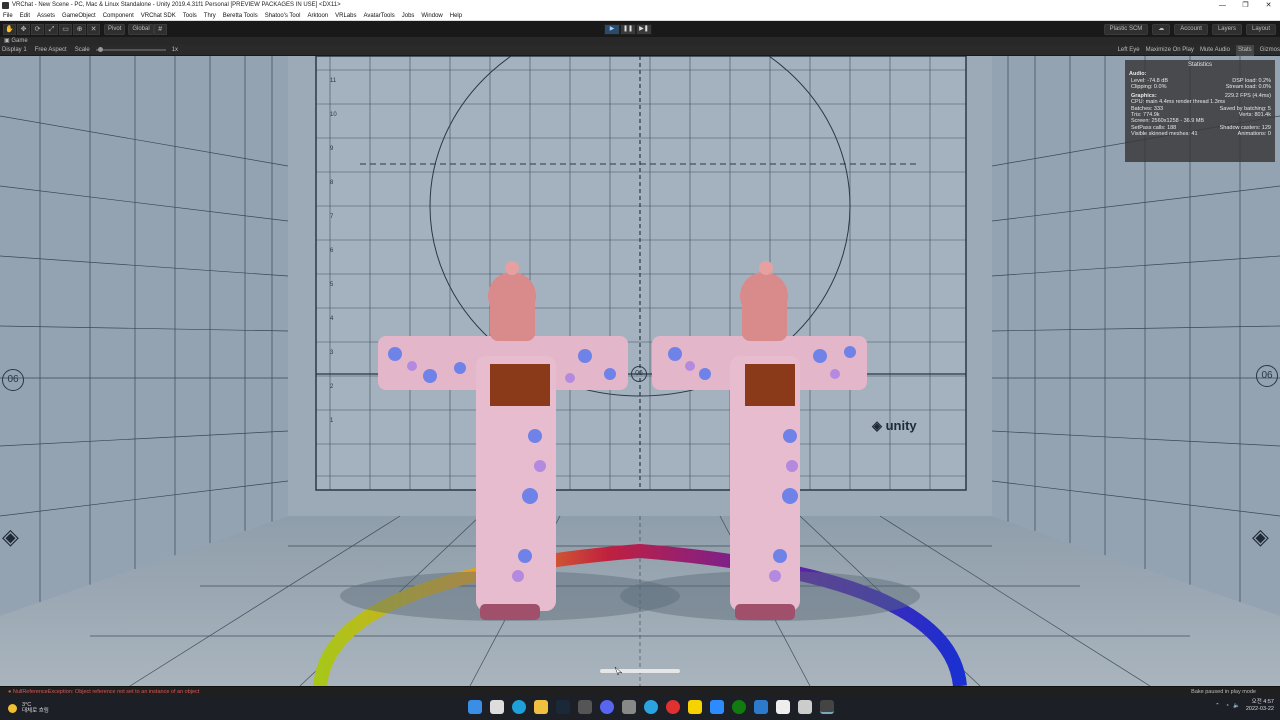  What do you see at coordinates (19, 41) in the screenshot?
I see `tab-game: Game` at bounding box center [19, 41].